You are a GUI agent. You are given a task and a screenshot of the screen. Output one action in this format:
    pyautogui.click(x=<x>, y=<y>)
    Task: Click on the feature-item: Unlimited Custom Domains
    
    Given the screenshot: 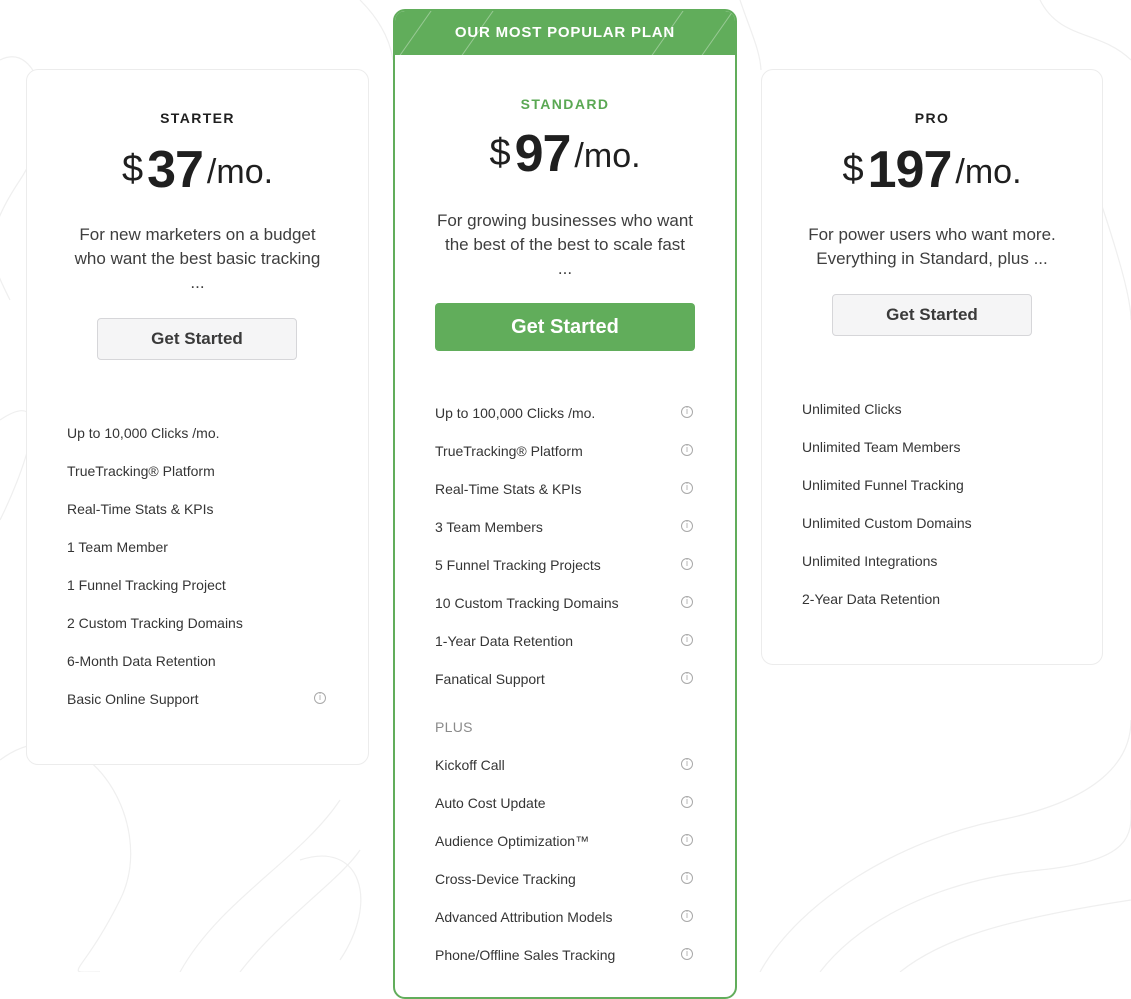 What is the action you would take?
    pyautogui.click(x=887, y=523)
    